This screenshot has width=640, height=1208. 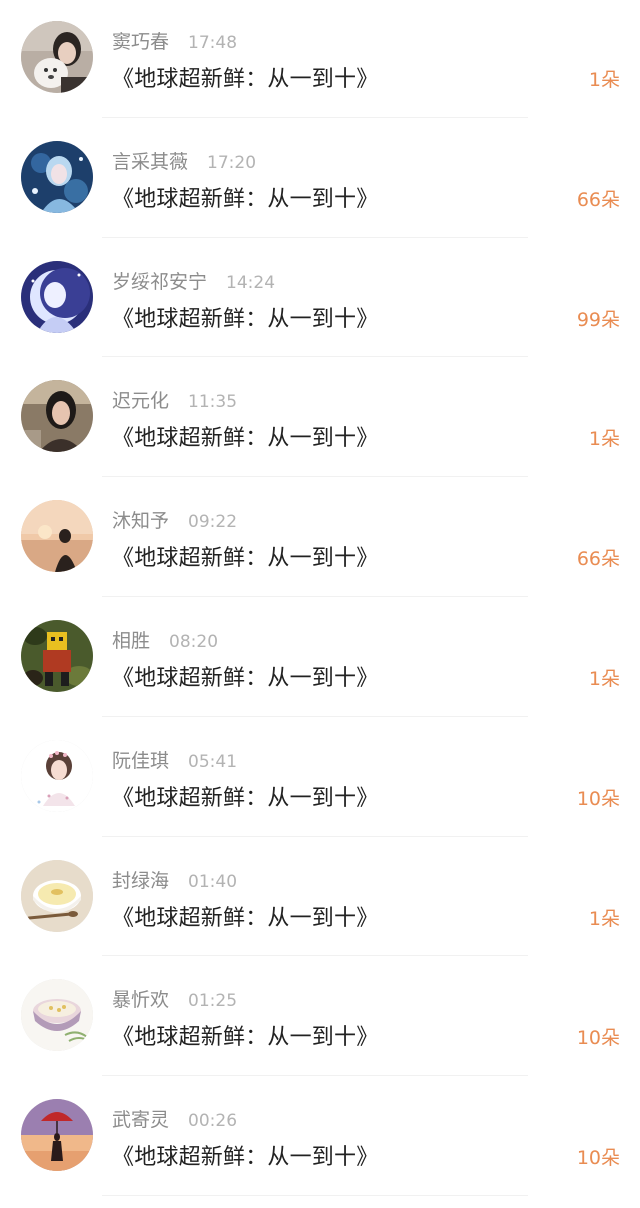 I want to click on timestamp: 01:25, so click(x=213, y=1001).